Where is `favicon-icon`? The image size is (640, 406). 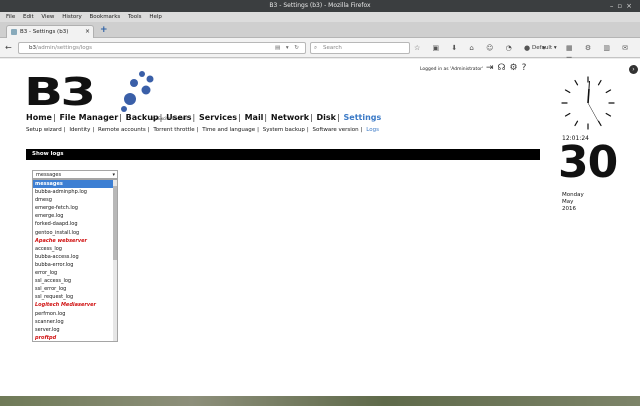
favicon-icon is located at coordinates (14, 32).